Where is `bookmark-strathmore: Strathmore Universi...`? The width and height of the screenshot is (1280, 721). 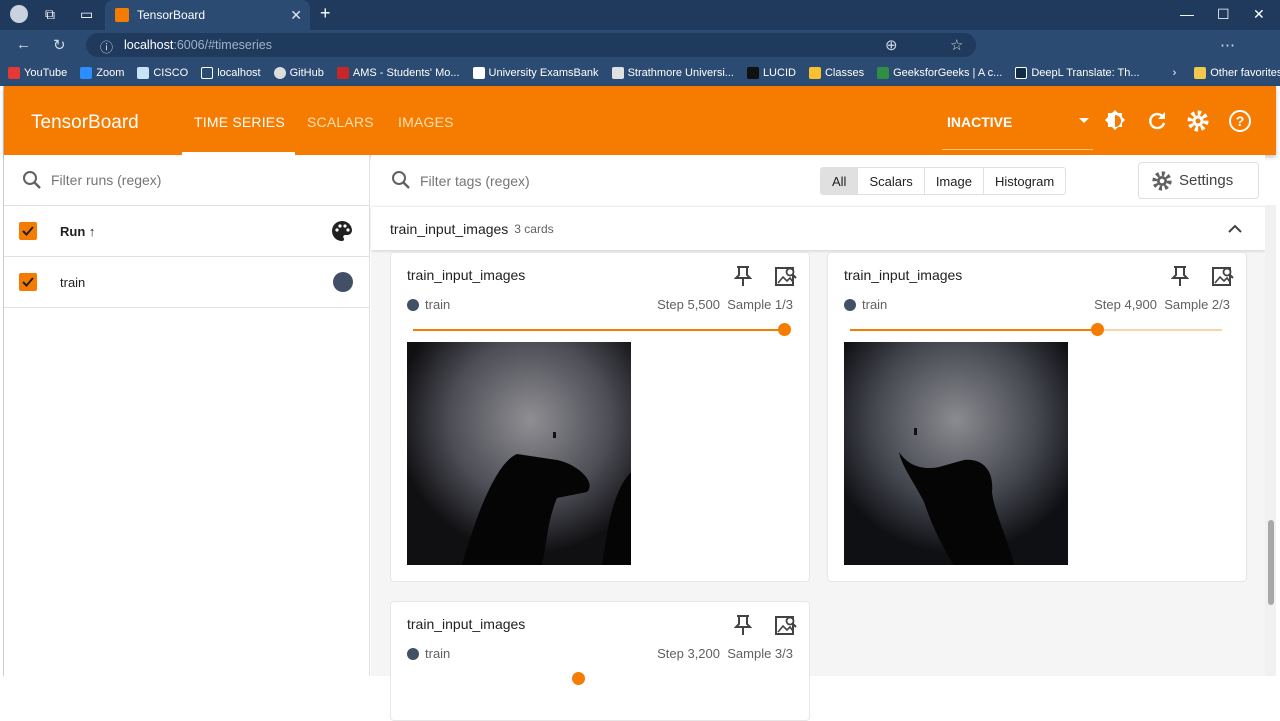 bookmark-strathmore: Strathmore Universi... is located at coordinates (672, 73).